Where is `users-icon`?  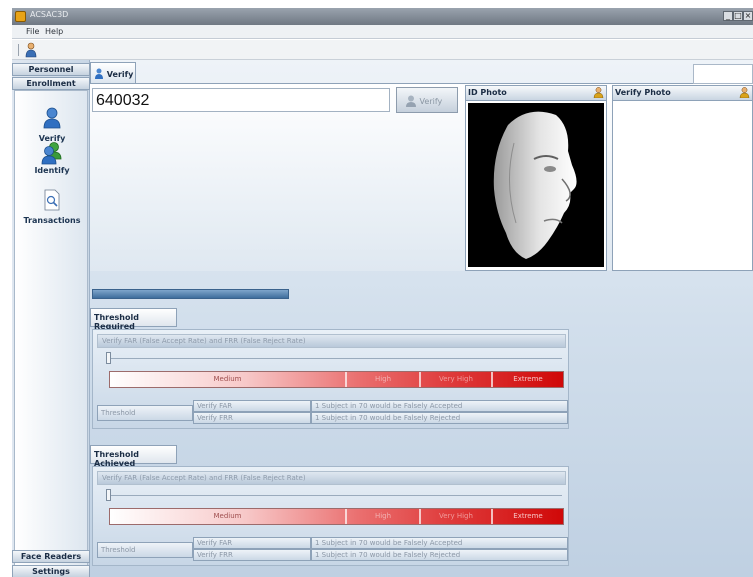
users-icon is located at coordinates (51, 153).